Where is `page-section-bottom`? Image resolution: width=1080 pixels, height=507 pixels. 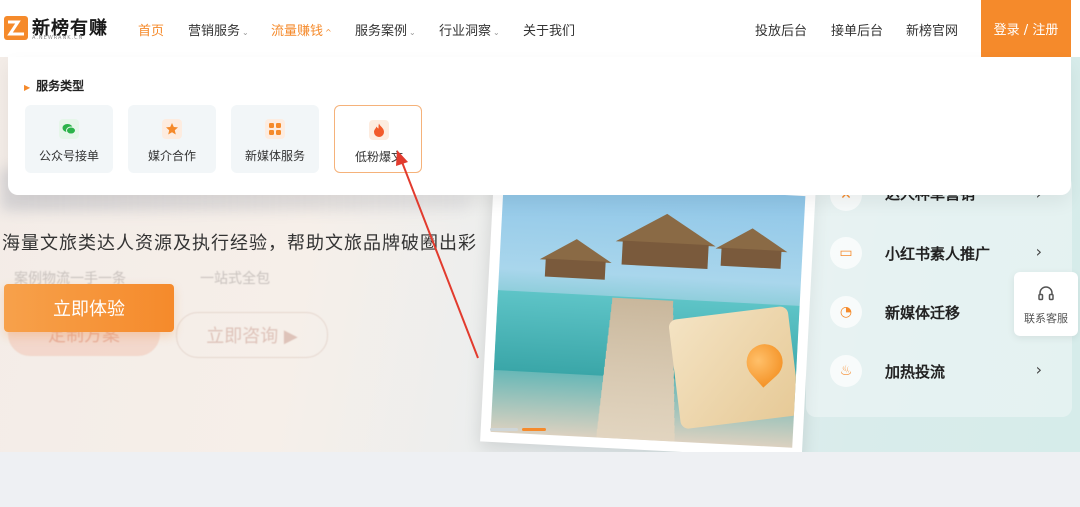 page-section-bottom is located at coordinates (540, 479).